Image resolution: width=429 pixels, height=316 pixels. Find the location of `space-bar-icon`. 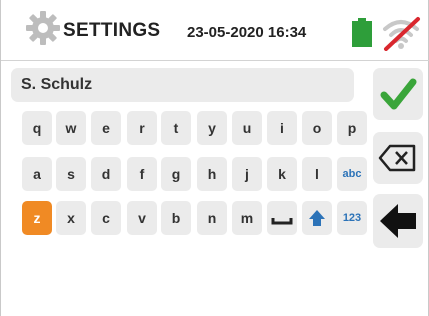

space-bar-icon is located at coordinates (282, 221).